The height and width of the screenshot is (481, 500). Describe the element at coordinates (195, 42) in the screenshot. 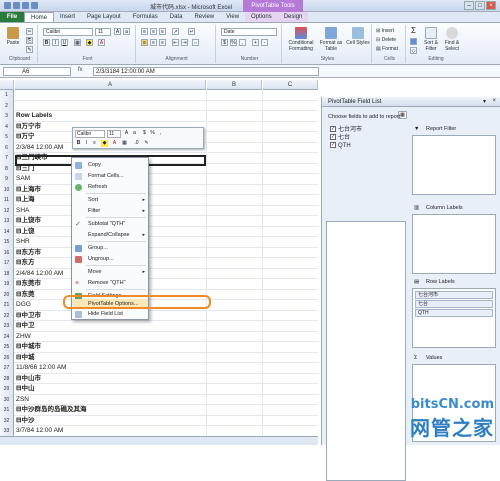

I see `merge-center-icon: ⇔` at that location.